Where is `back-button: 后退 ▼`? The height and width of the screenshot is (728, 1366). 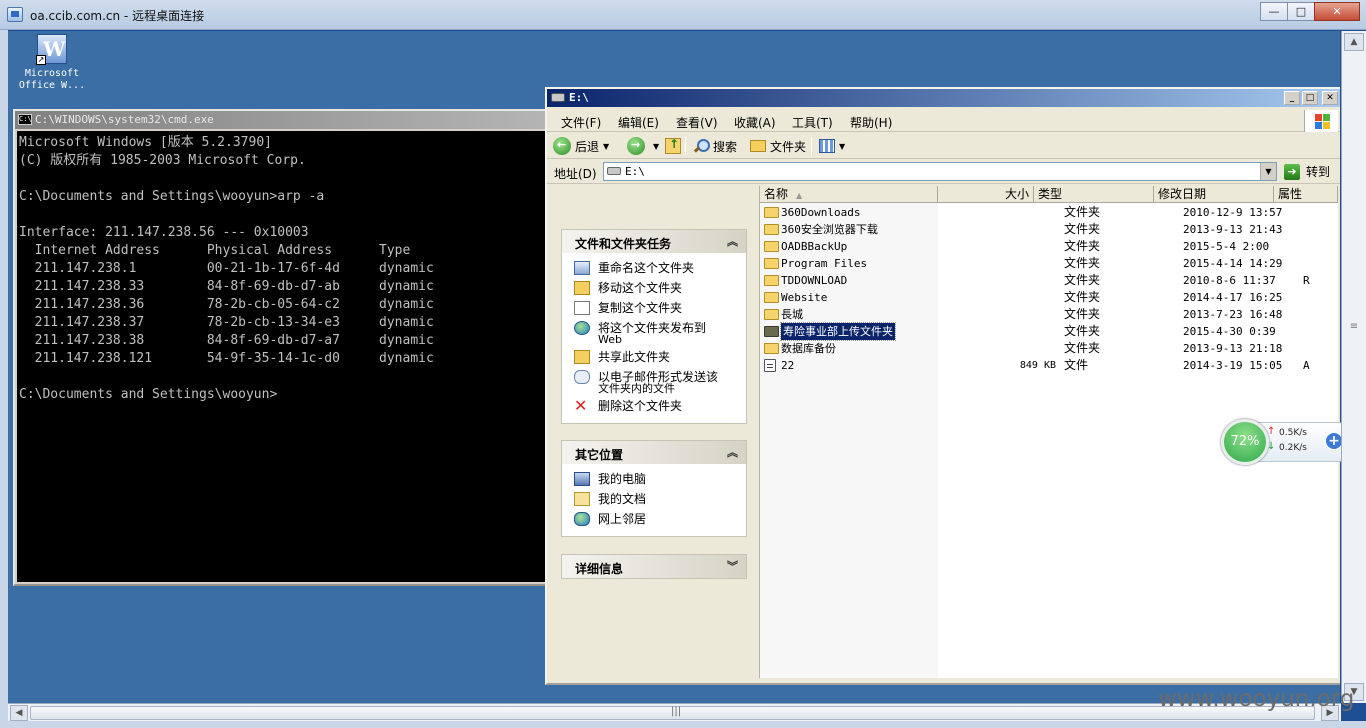
back-button: 后退 ▼ is located at coordinates (581, 146).